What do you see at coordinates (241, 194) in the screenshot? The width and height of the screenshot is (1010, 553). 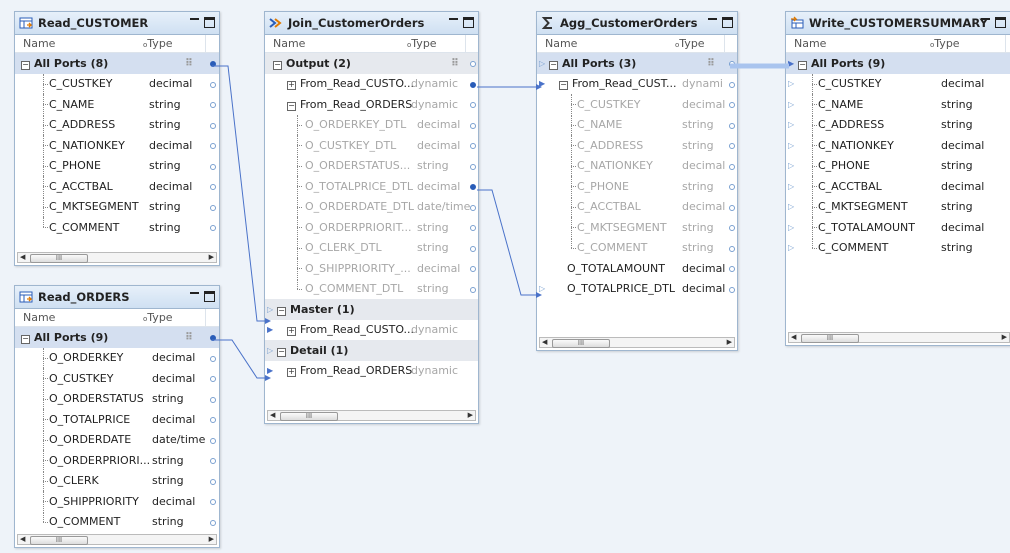 I see `link-customer-to-master` at bounding box center [241, 194].